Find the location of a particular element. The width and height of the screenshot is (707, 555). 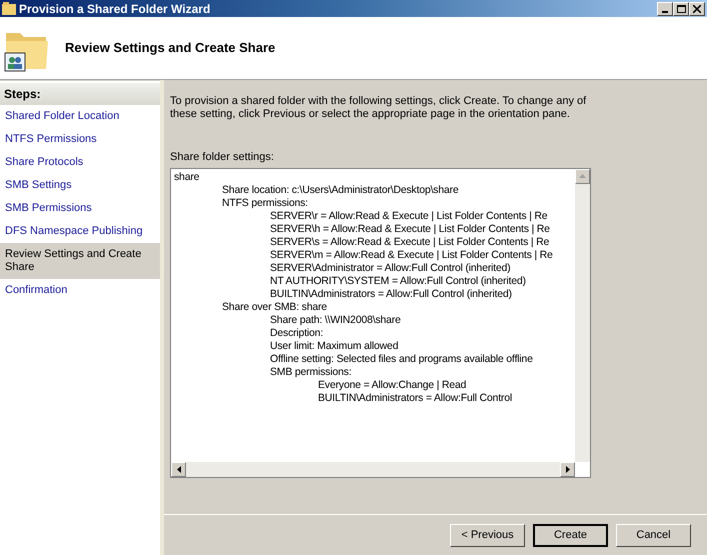

setting-line: SERVER\Administrator = Allow:Full Control (inherited) is located at coordinates (390, 268).